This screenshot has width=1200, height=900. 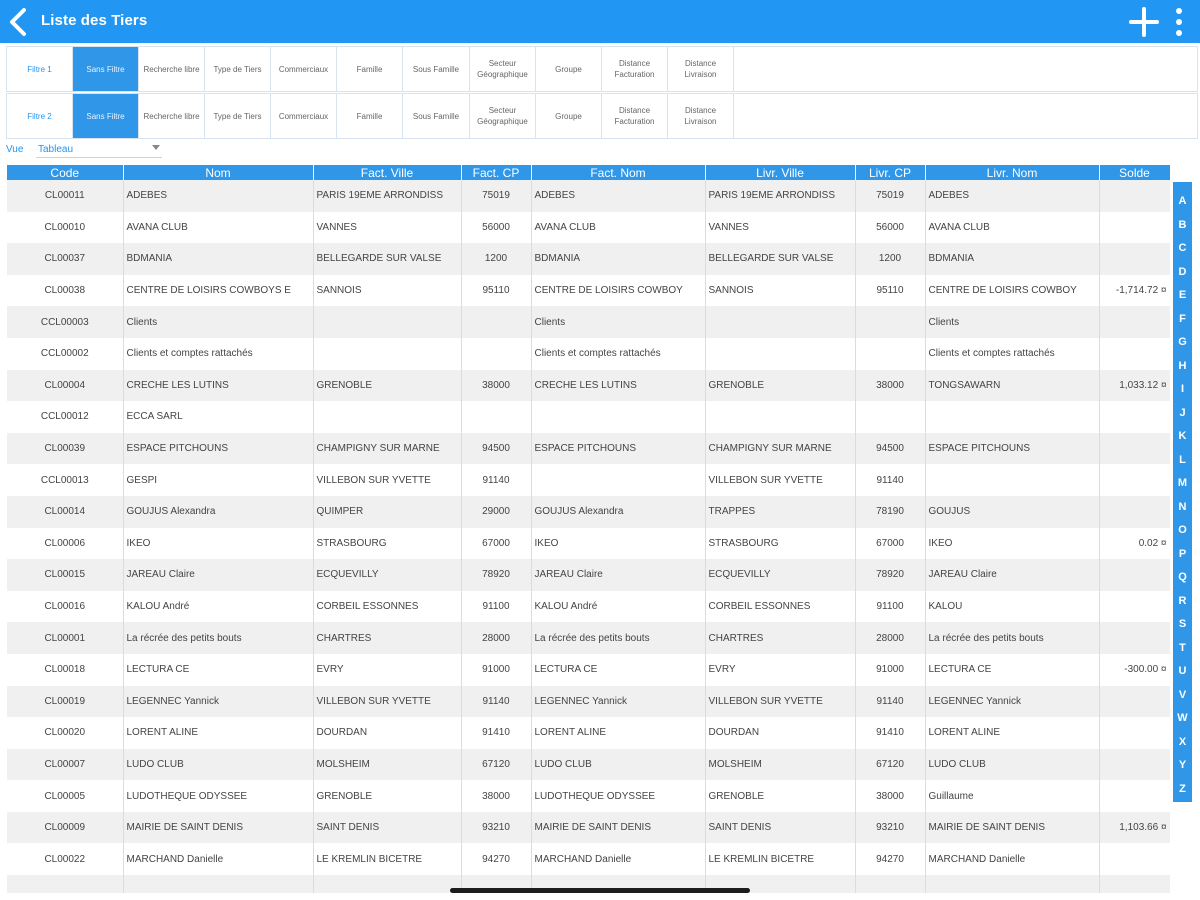 What do you see at coordinates (387, 172) in the screenshot?
I see `column-header-fact-ville: Fact. Ville` at bounding box center [387, 172].